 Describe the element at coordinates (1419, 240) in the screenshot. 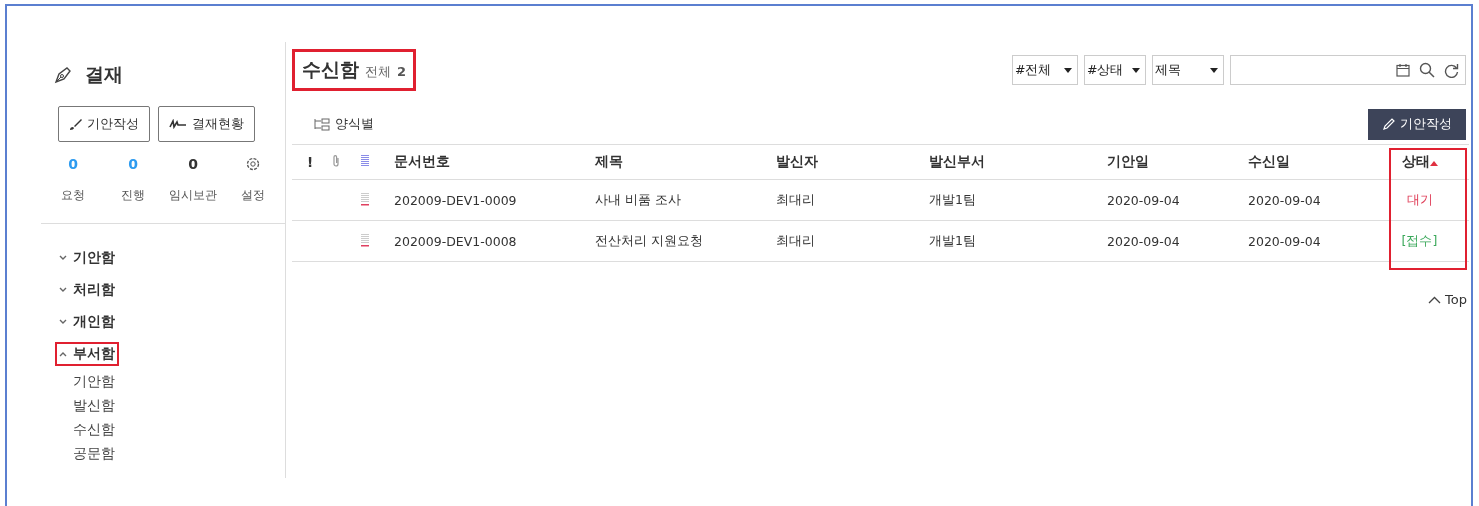

I see `status-label: [접수]` at that location.